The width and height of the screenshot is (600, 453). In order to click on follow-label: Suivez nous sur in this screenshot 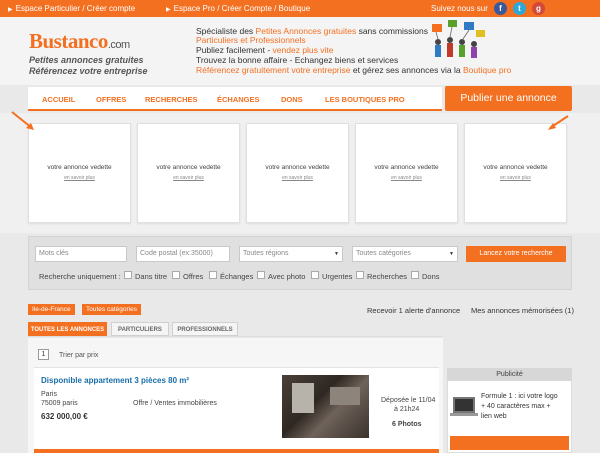, I will do `click(459, 8)`.